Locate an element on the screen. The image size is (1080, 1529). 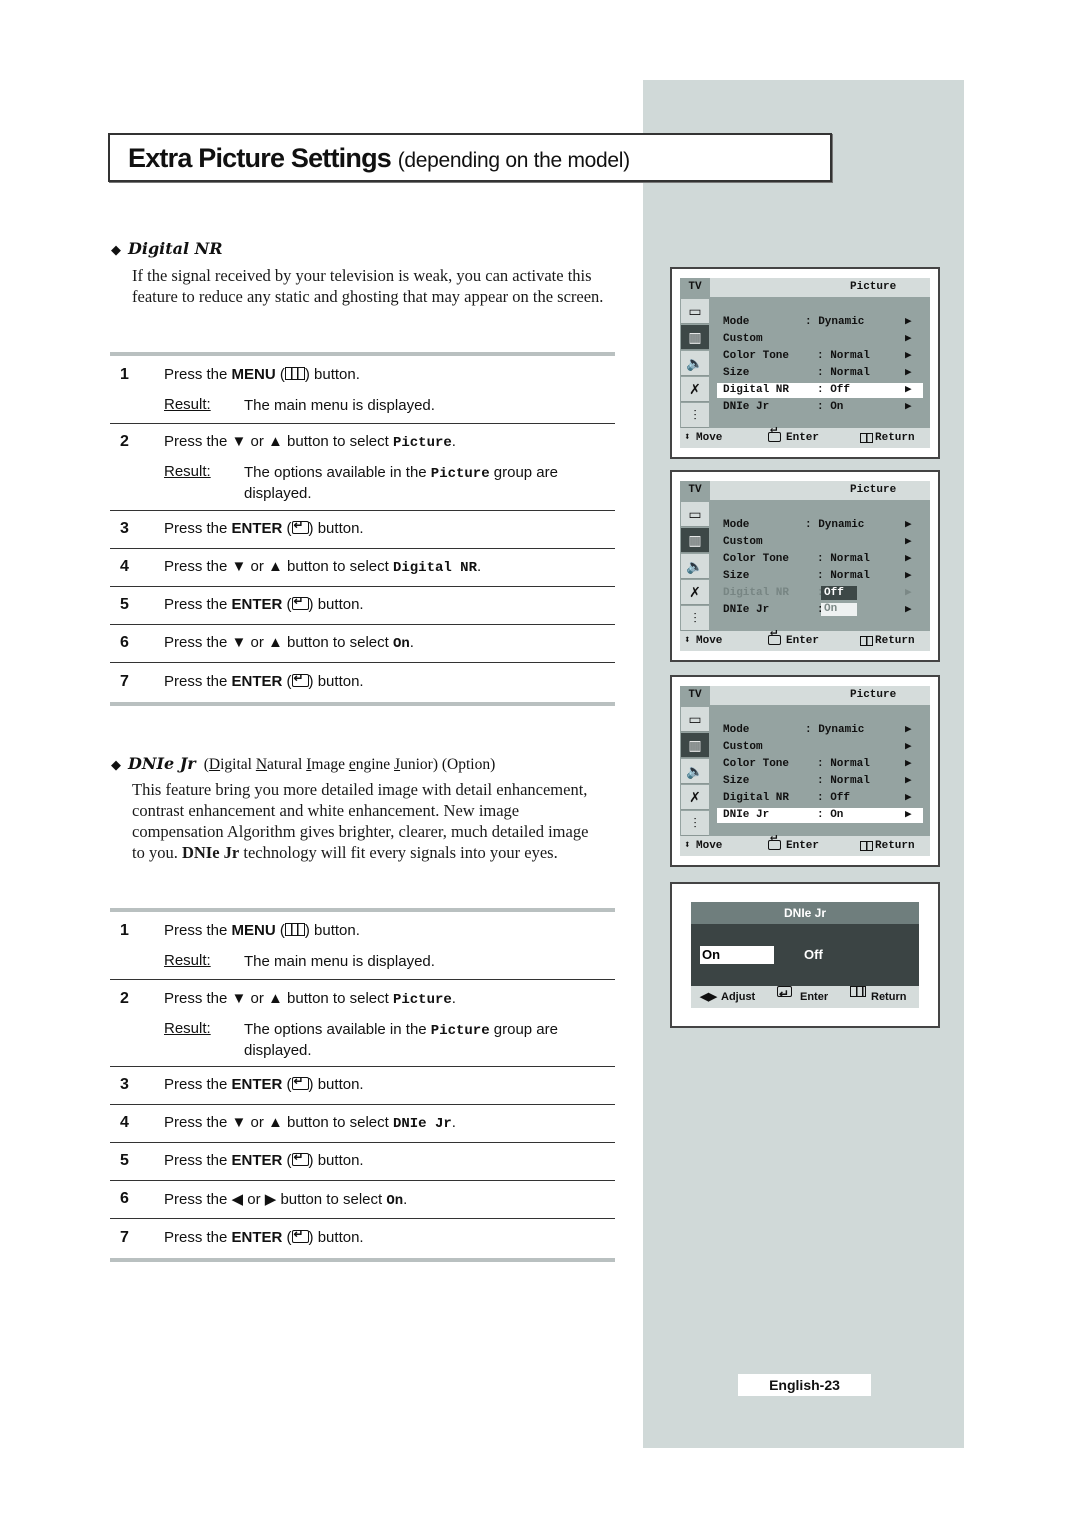
digital-nr-heading: ◆ Digital NR is located at coordinates (167, 248).